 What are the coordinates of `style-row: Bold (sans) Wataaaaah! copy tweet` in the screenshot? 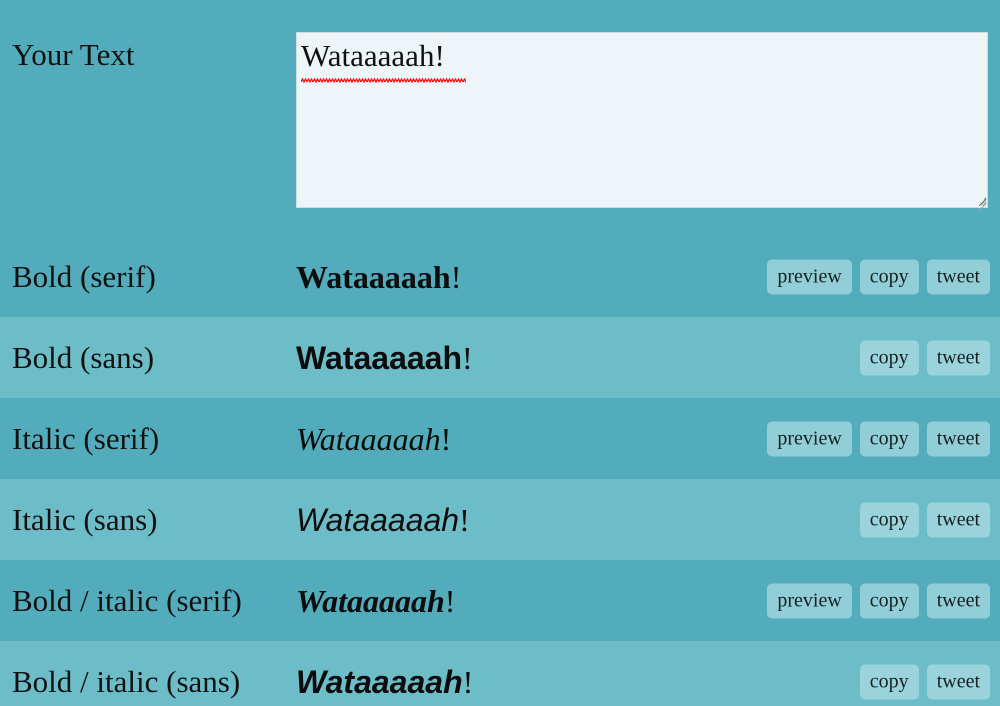 It's located at (500, 357).